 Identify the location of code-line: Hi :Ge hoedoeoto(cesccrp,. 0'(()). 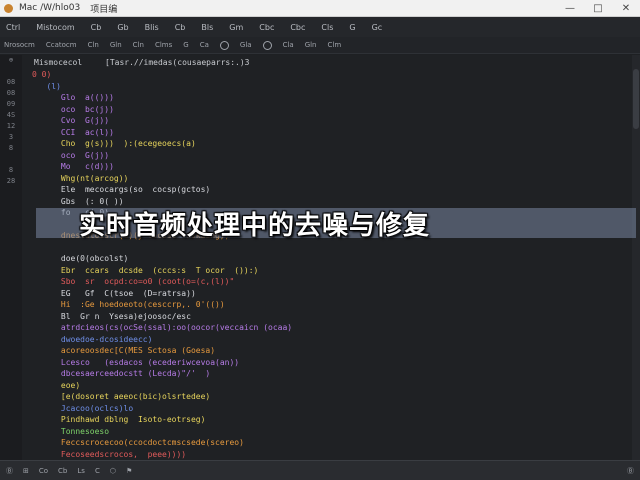
(162, 305).